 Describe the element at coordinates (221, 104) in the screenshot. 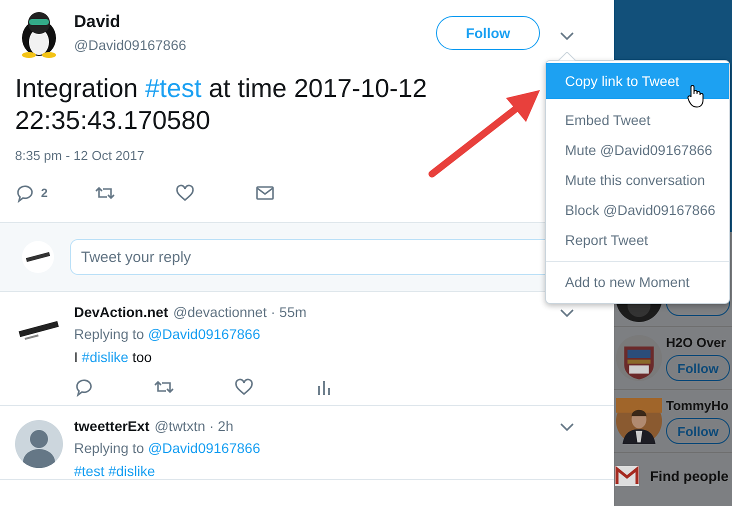

I see `tweet-text: Integration #test at time 2017-10-12 22:35:43.170580` at that location.